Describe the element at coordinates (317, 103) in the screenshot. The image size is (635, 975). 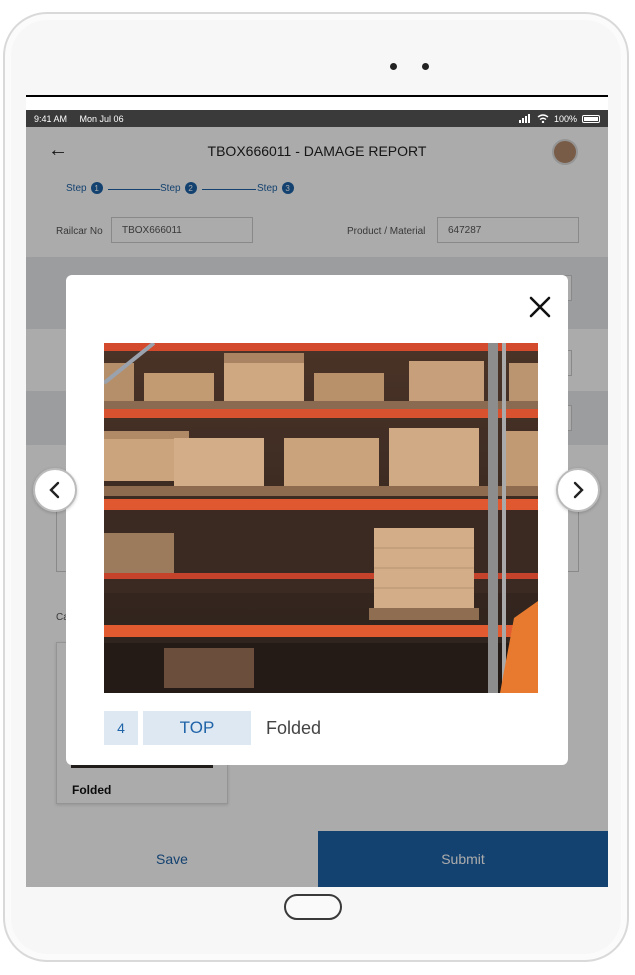
I see `top-strip` at that location.